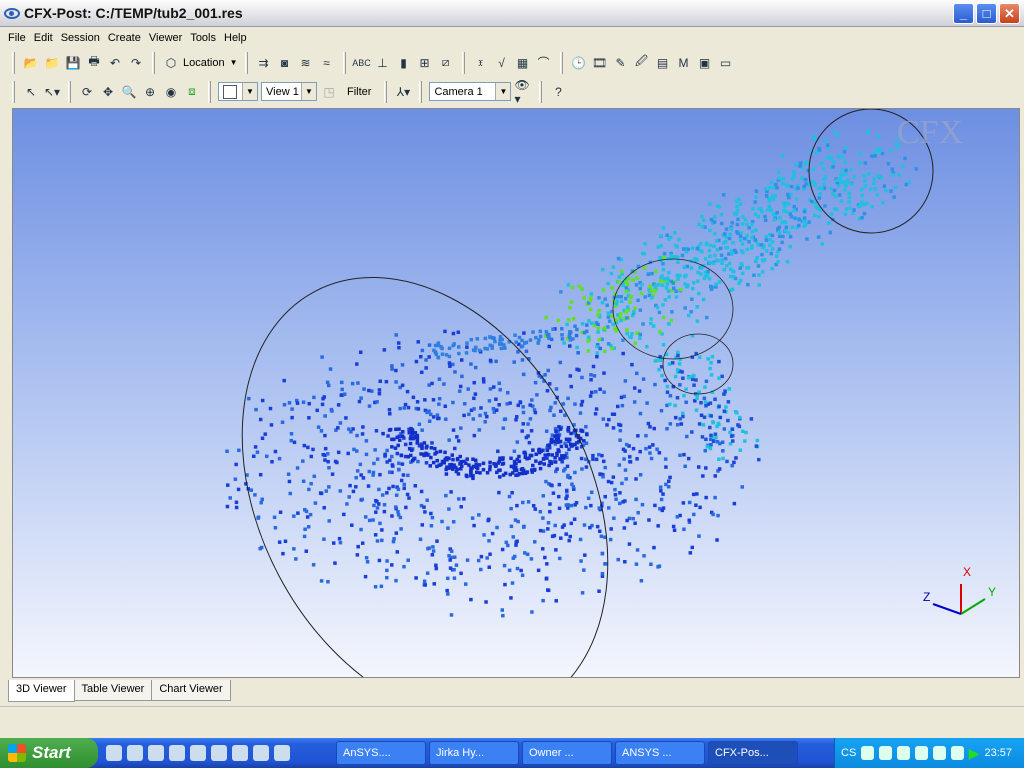 This screenshot has height=768, width=1024. What do you see at coordinates (115, 63) in the screenshot?
I see `undo-icon: ↶` at bounding box center [115, 63].